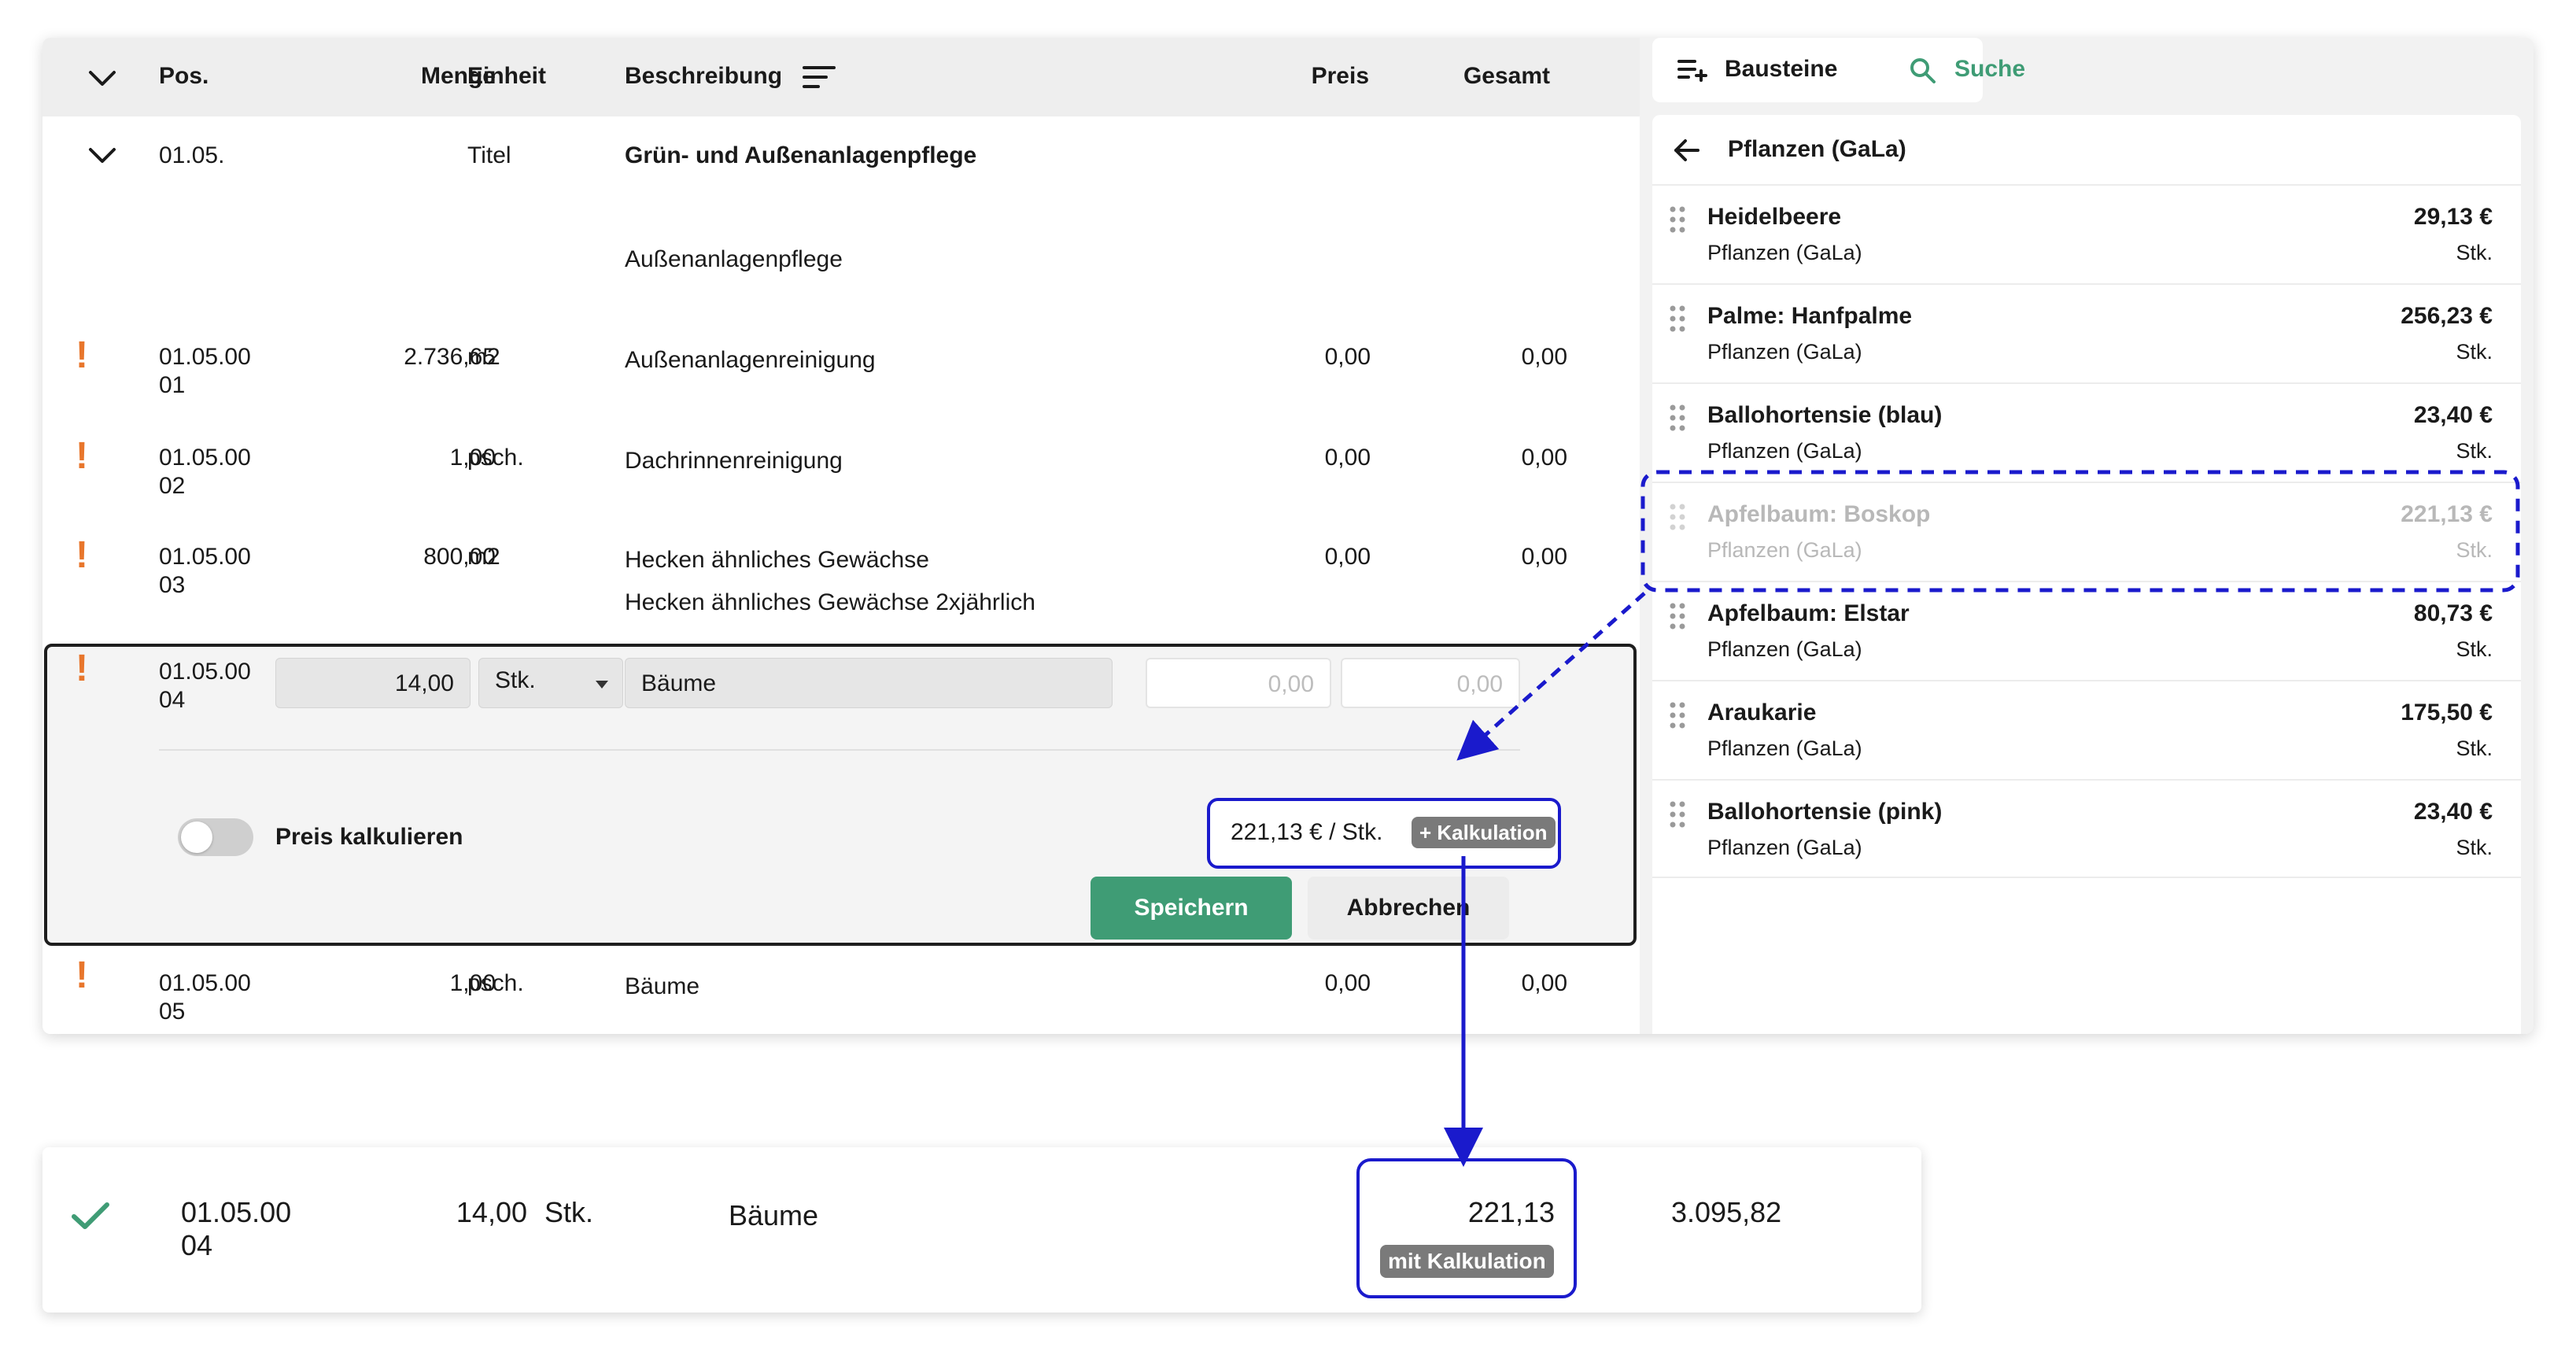  What do you see at coordinates (1467, 1261) in the screenshot?
I see `calculation-badge: mit Kalkulation` at bounding box center [1467, 1261].